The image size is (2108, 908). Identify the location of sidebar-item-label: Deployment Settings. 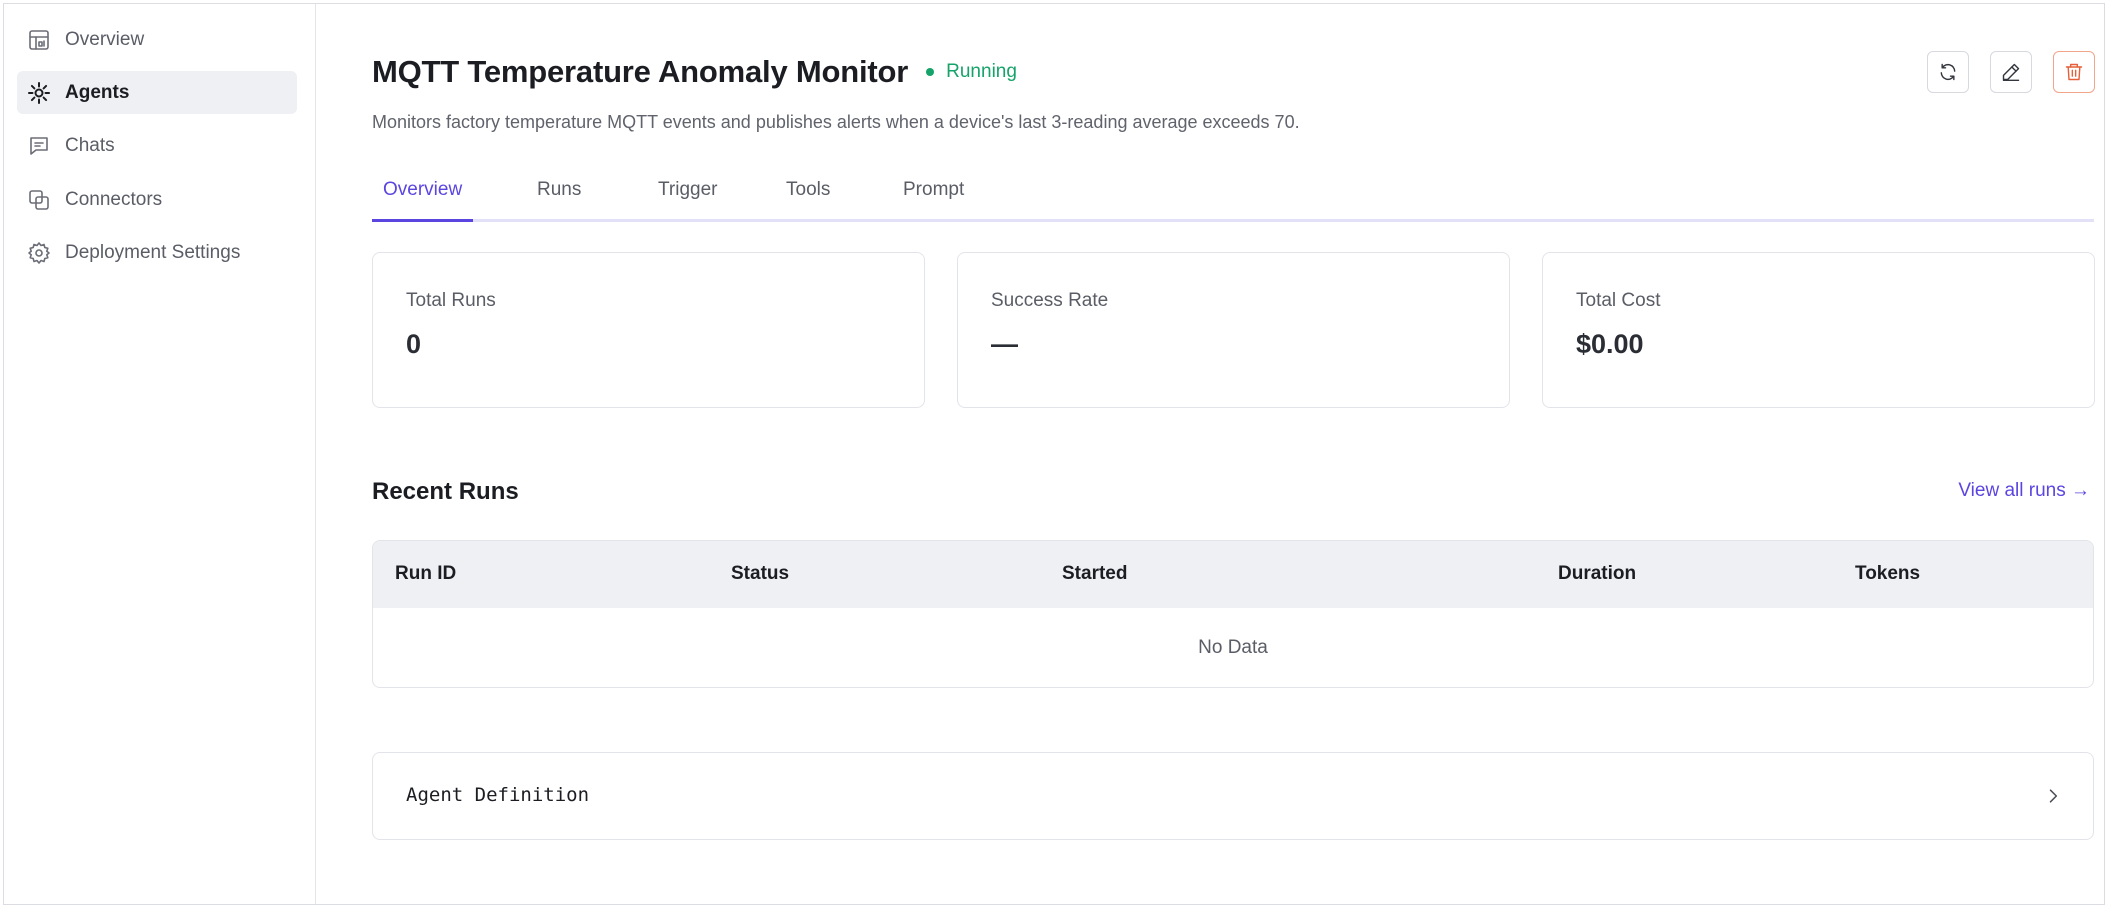
(153, 252).